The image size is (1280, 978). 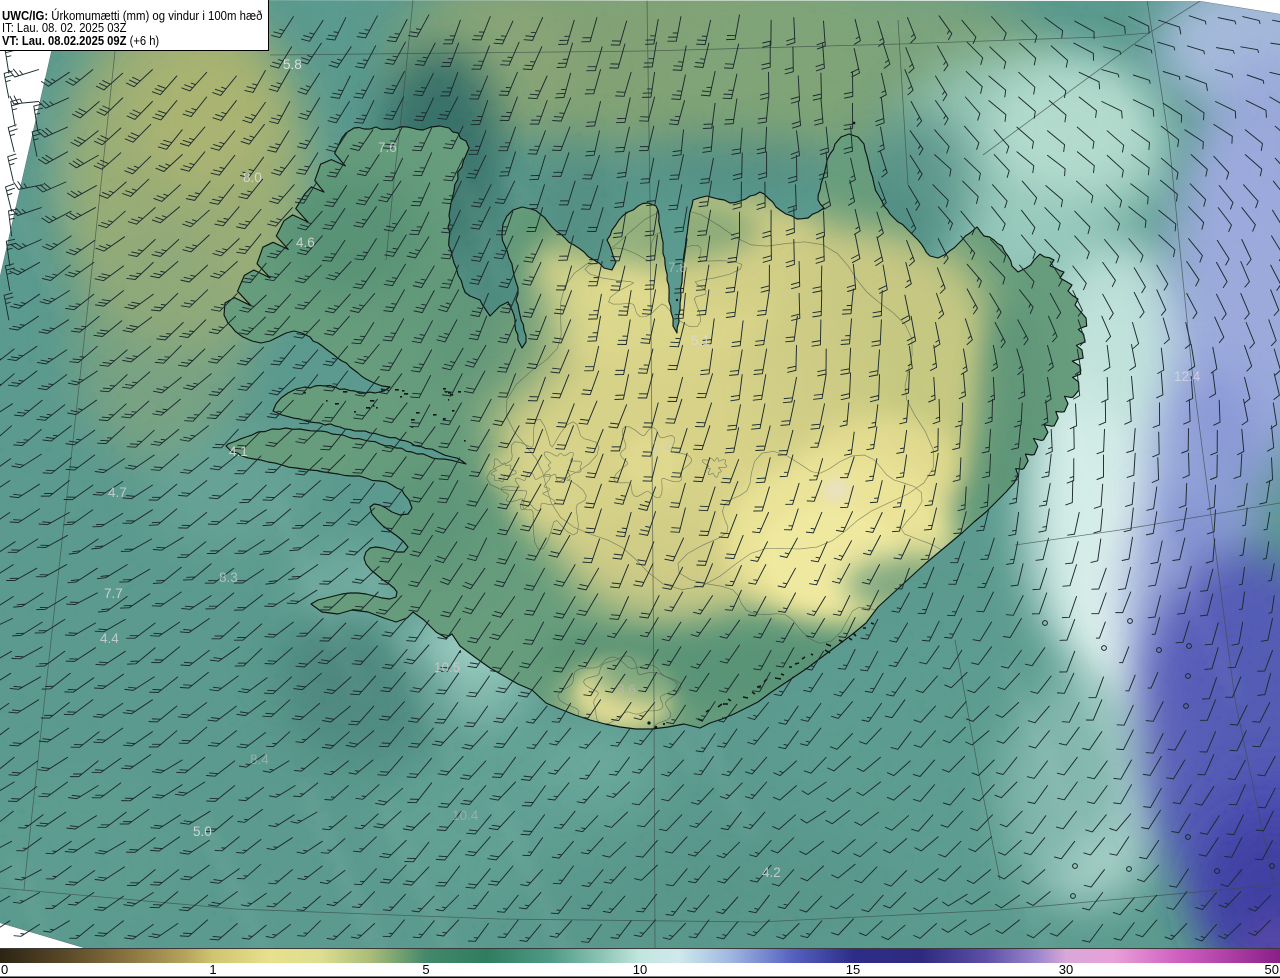 I want to click on svg-text: 12.4, so click(x=1187, y=376).